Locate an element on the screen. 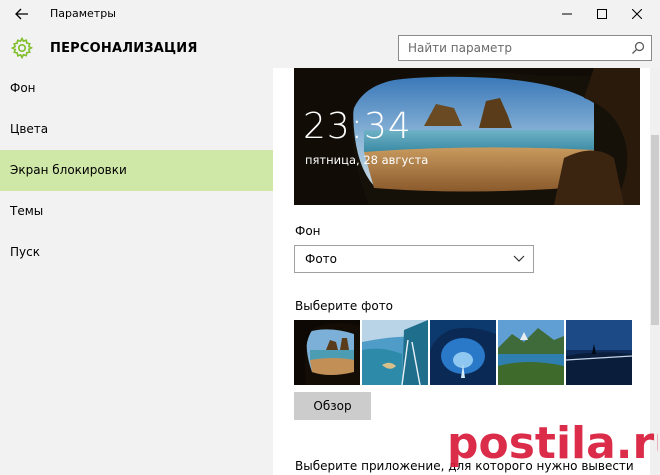 The image size is (660, 475). chevron-down-icon is located at coordinates (519, 258).